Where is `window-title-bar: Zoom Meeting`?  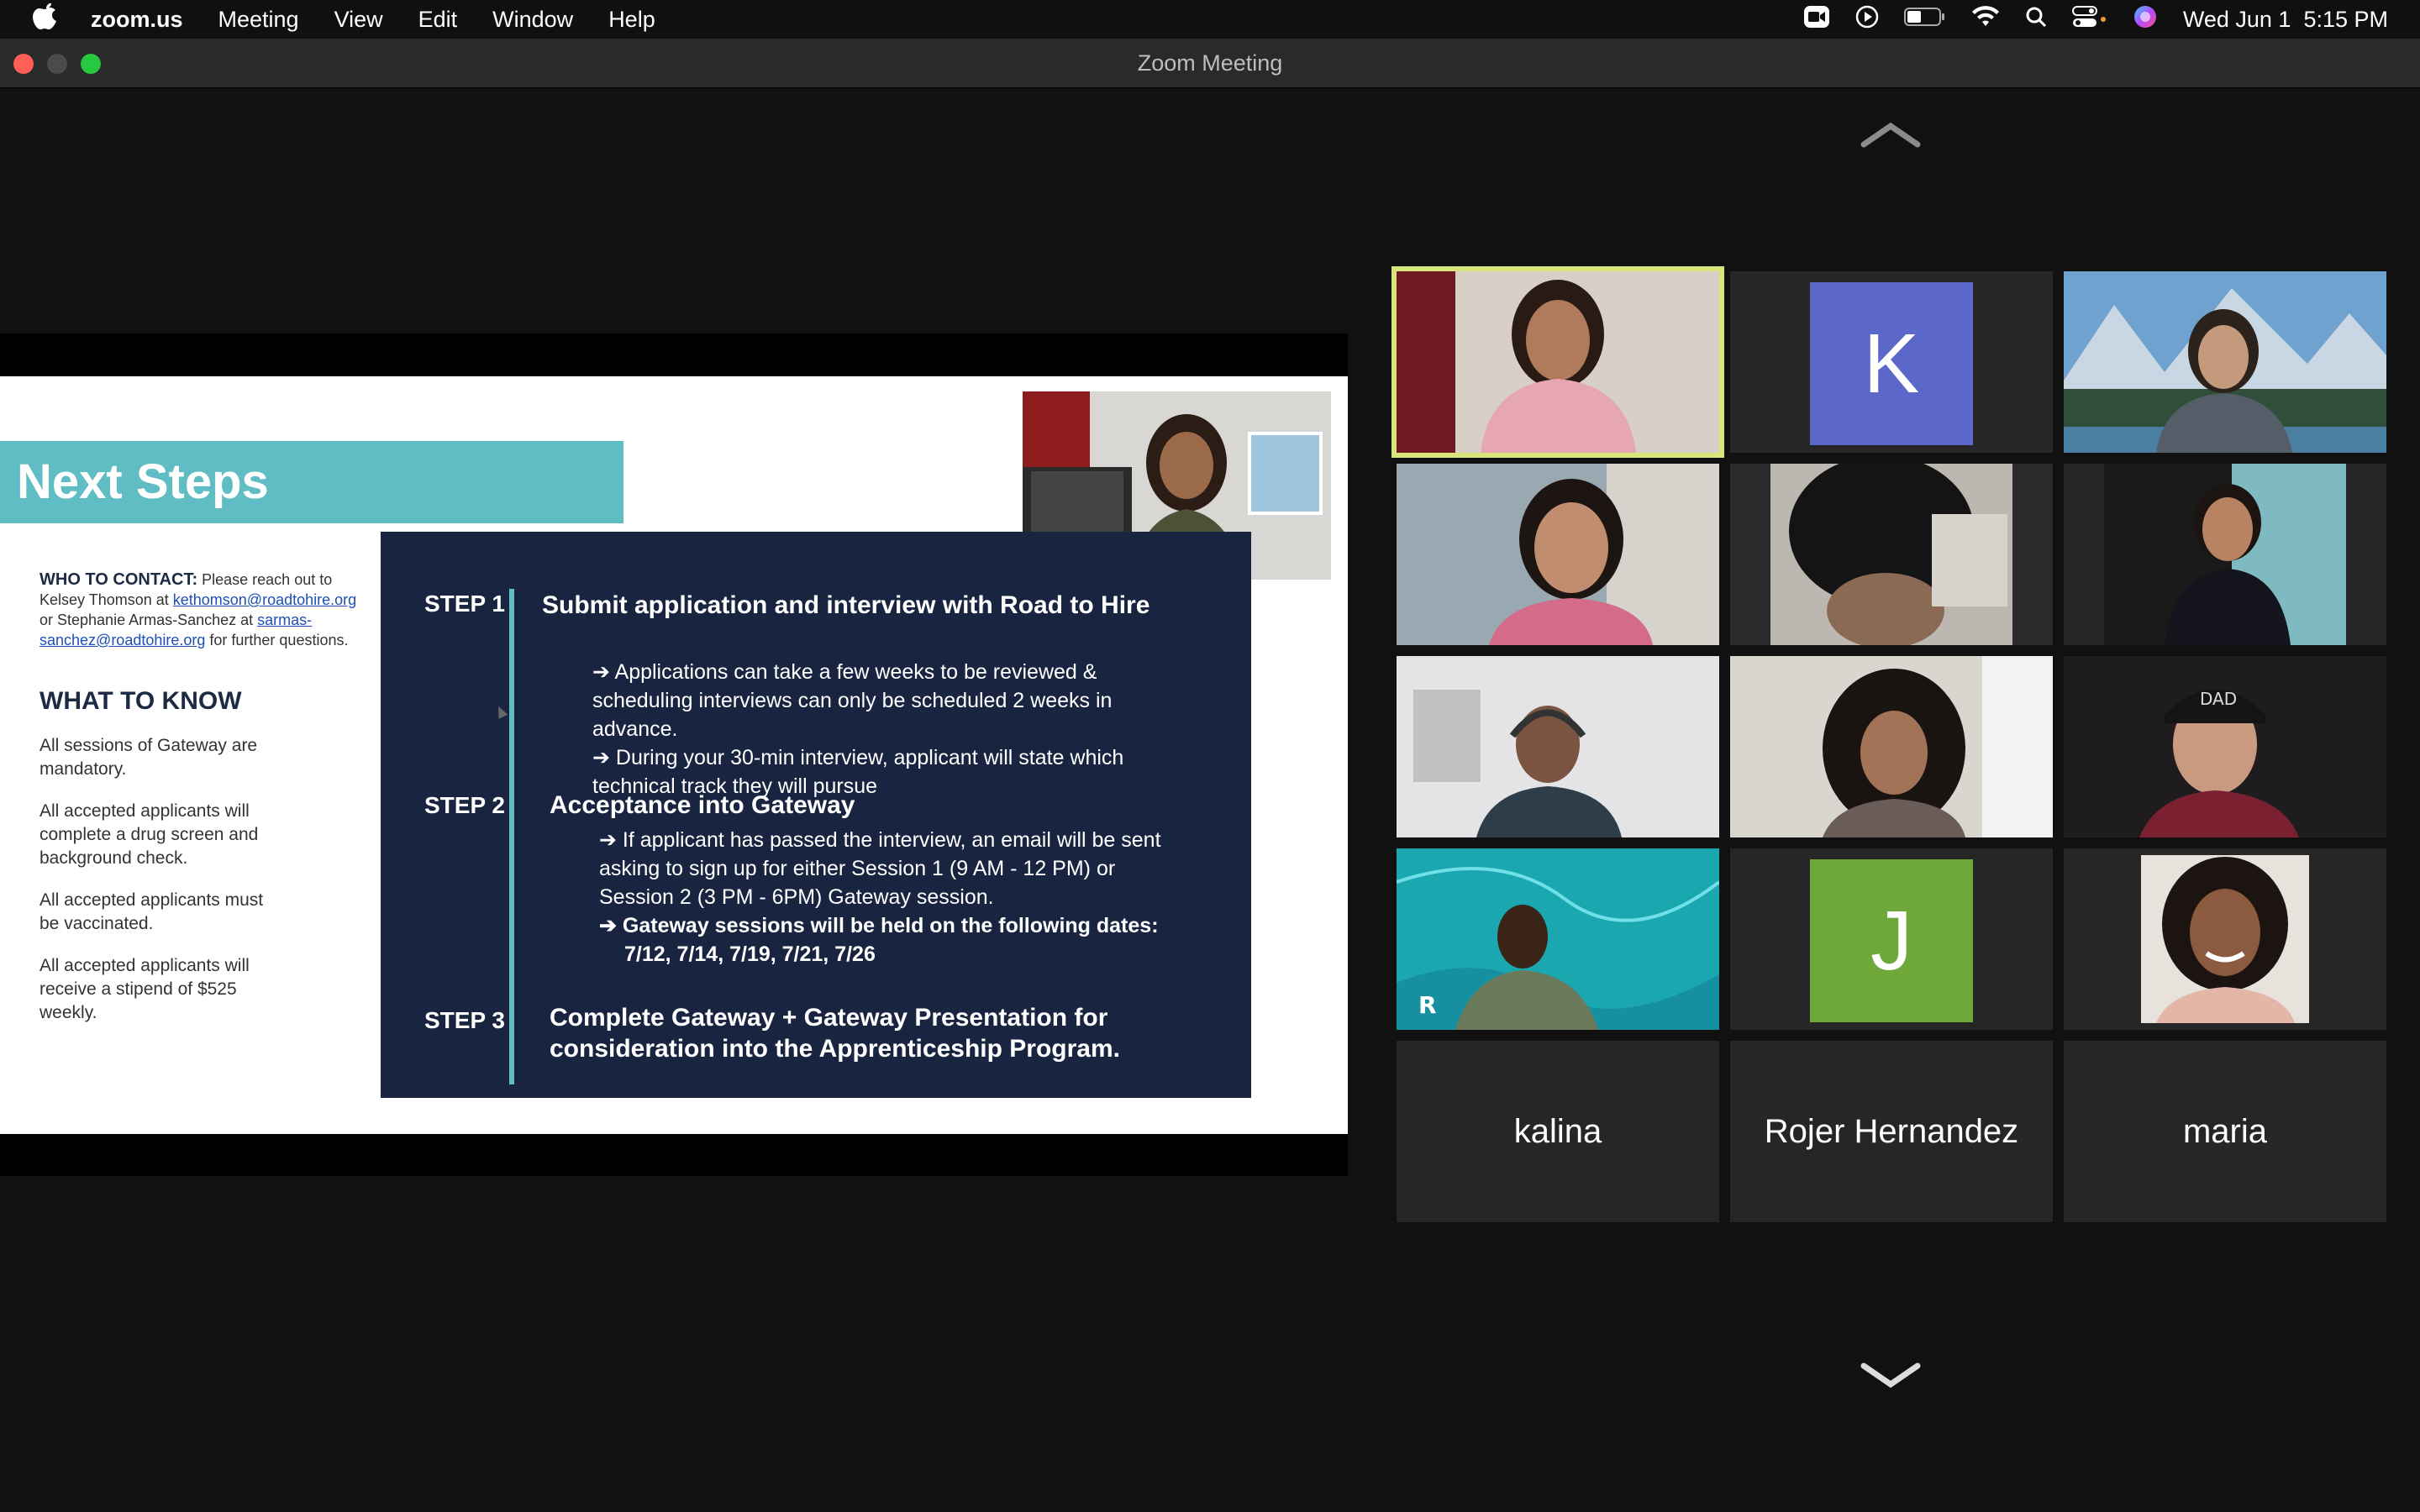
window-title-bar: Zoom Meeting is located at coordinates (1210, 63).